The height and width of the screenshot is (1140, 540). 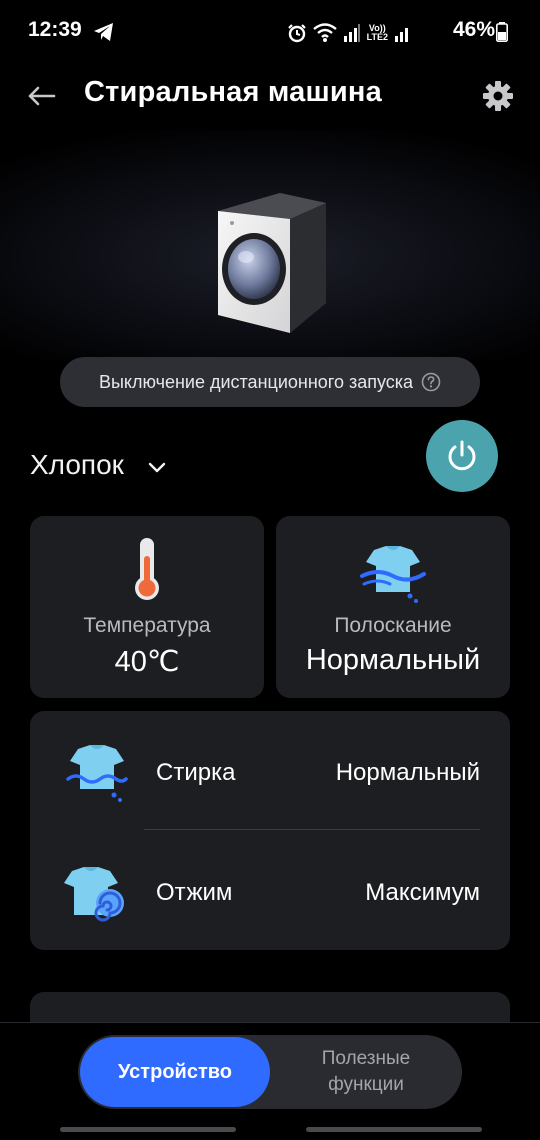 I want to click on shirt-spin-icon, so click(x=94, y=894).